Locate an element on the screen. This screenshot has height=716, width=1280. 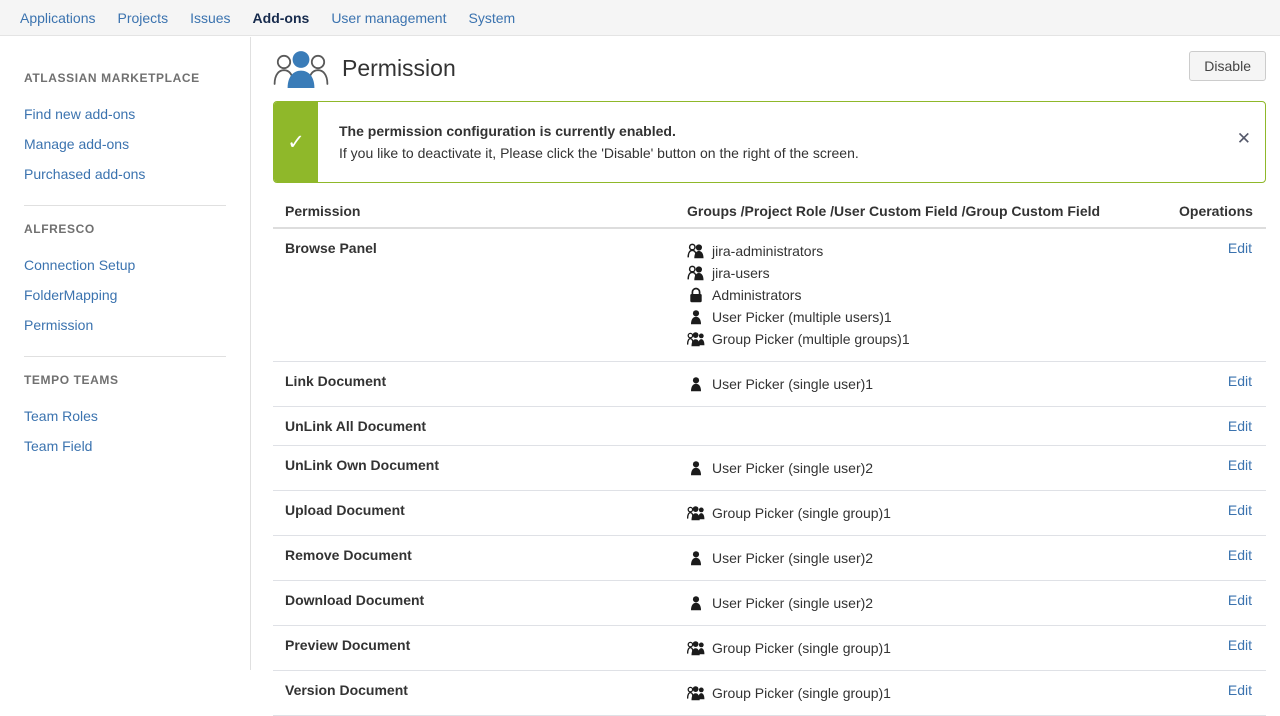
top-nav-tab-applications: Applications is located at coordinates (58, 18).